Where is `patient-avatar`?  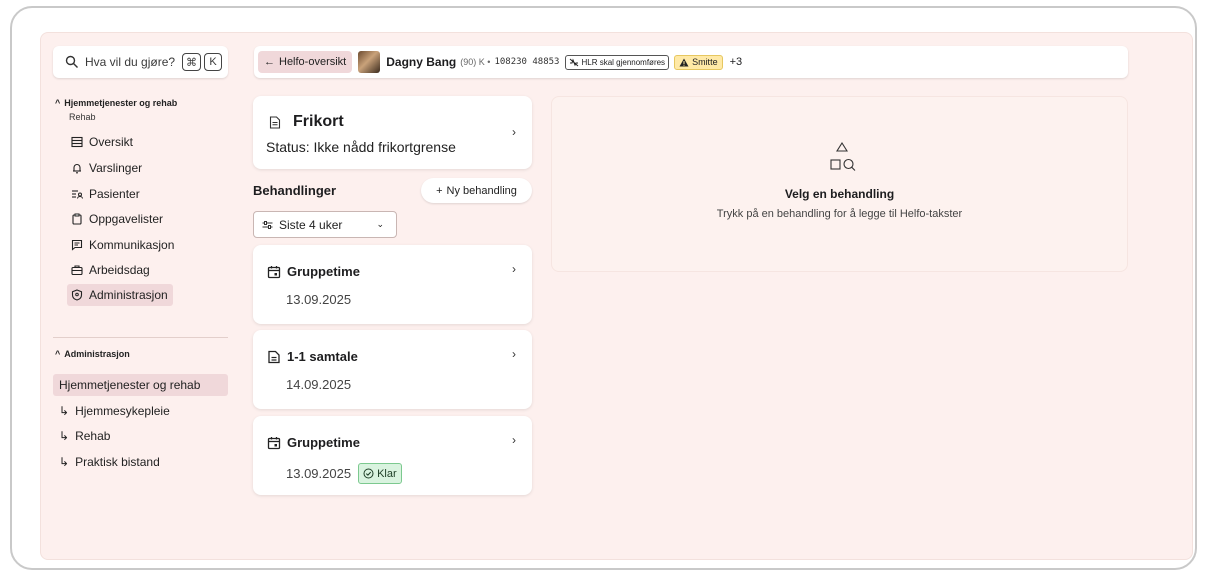
patient-avatar is located at coordinates (369, 62).